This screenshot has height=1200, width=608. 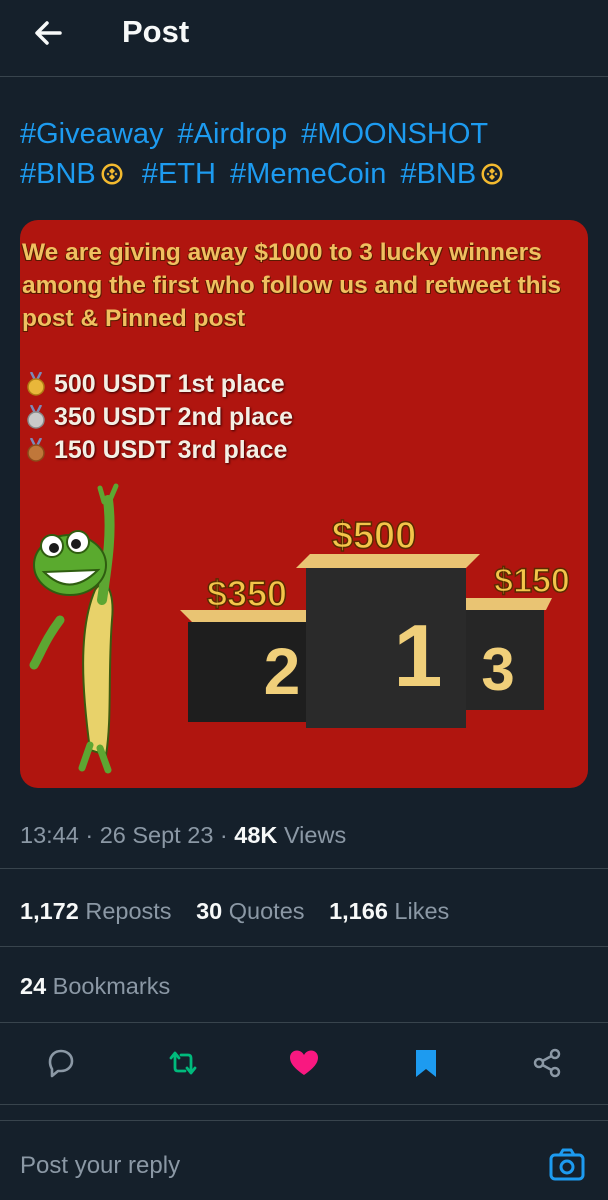 I want to click on views-count: 48K, so click(x=256, y=835).